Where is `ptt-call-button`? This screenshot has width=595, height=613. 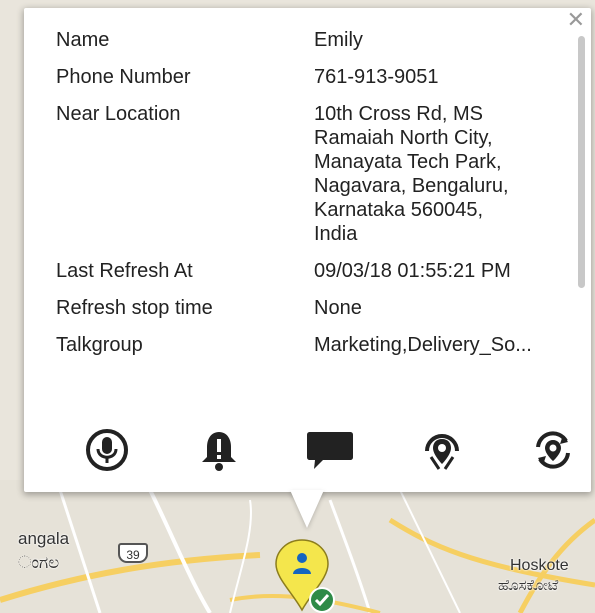 ptt-call-button is located at coordinates (107, 450).